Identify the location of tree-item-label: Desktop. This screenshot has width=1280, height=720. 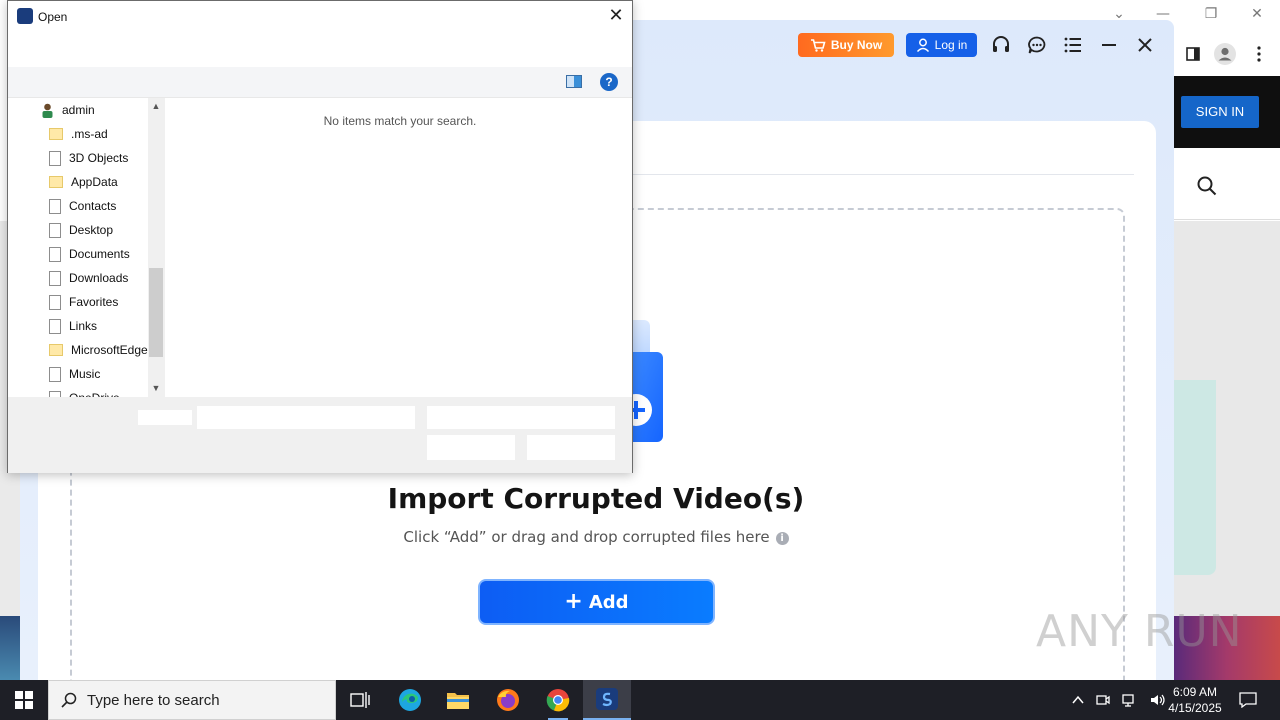
(91, 230).